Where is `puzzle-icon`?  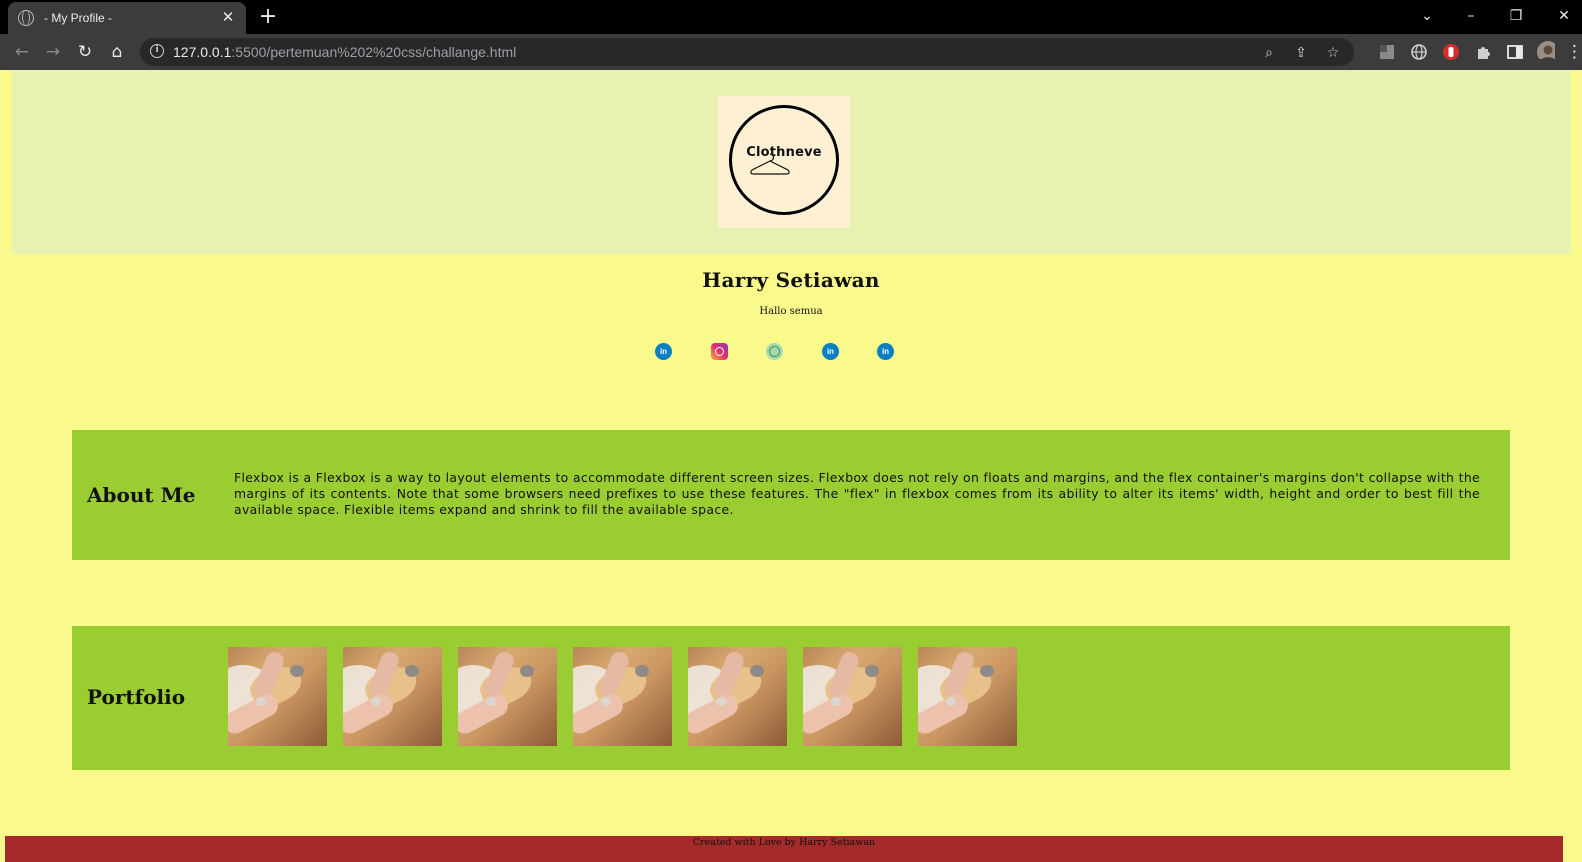
puzzle-icon is located at coordinates (1483, 52).